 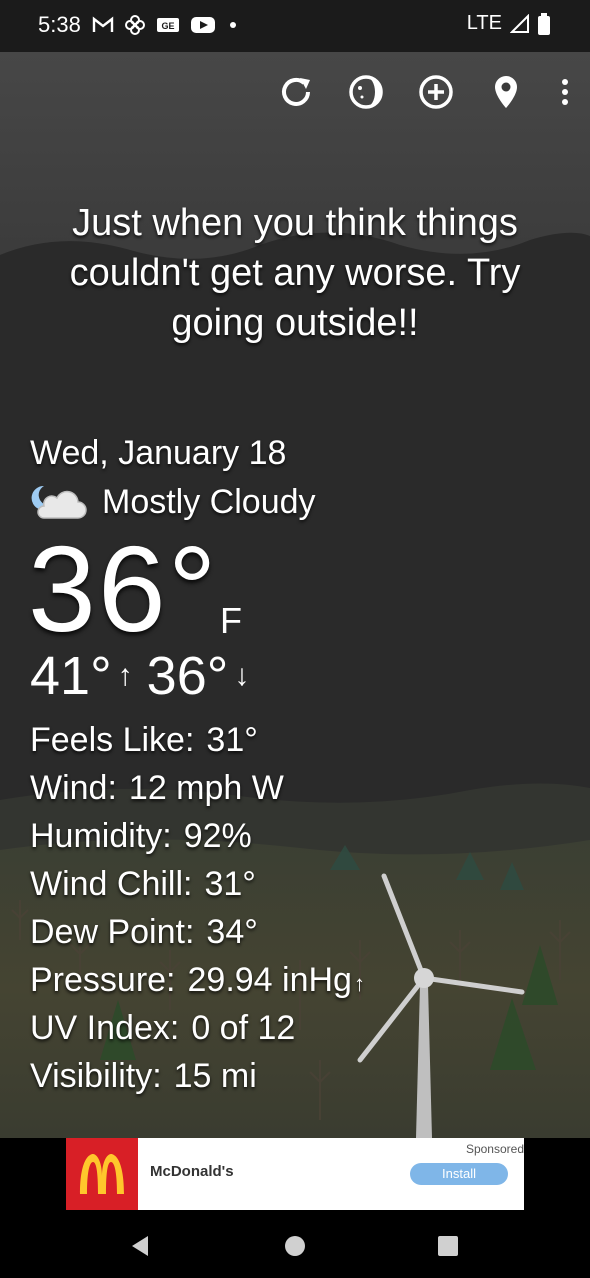 What do you see at coordinates (203, 25) in the screenshot?
I see `youtube-icon` at bounding box center [203, 25].